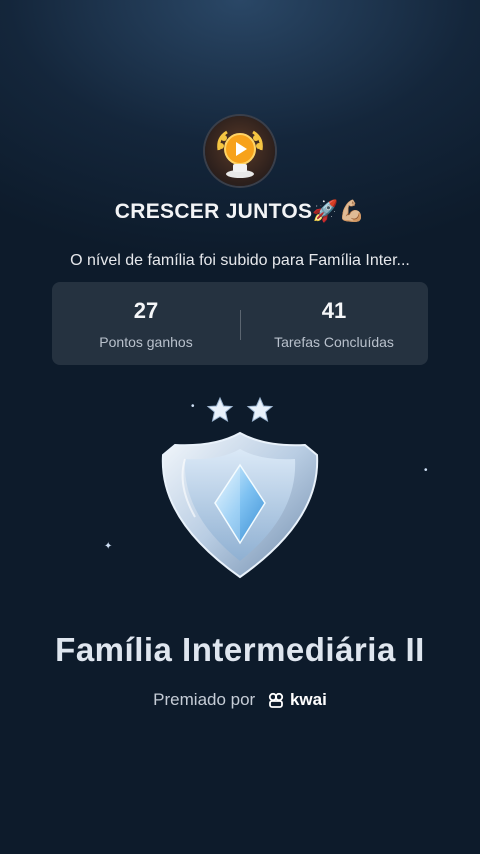 The width and height of the screenshot is (480, 854). Describe the element at coordinates (146, 342) in the screenshot. I see `points-label: Pontos ganhos` at that location.